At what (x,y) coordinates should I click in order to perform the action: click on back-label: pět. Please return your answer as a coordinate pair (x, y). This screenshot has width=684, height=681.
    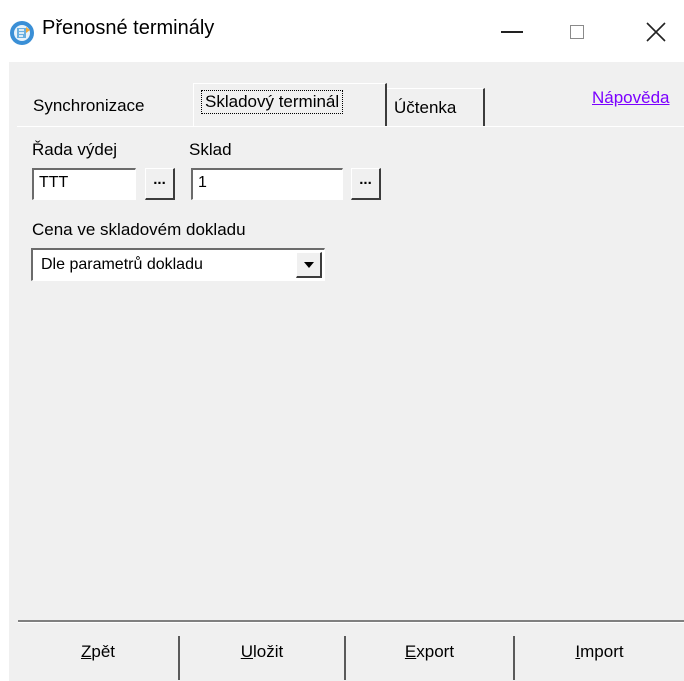
    Looking at the image, I should click on (103, 651).